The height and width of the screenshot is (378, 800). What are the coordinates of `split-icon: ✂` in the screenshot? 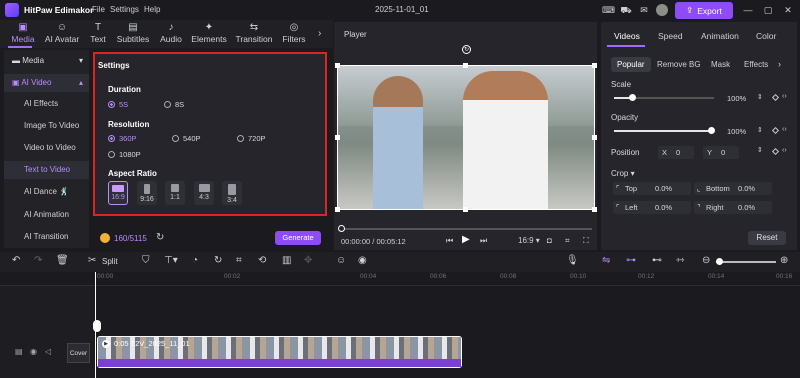 It's located at (92, 260).